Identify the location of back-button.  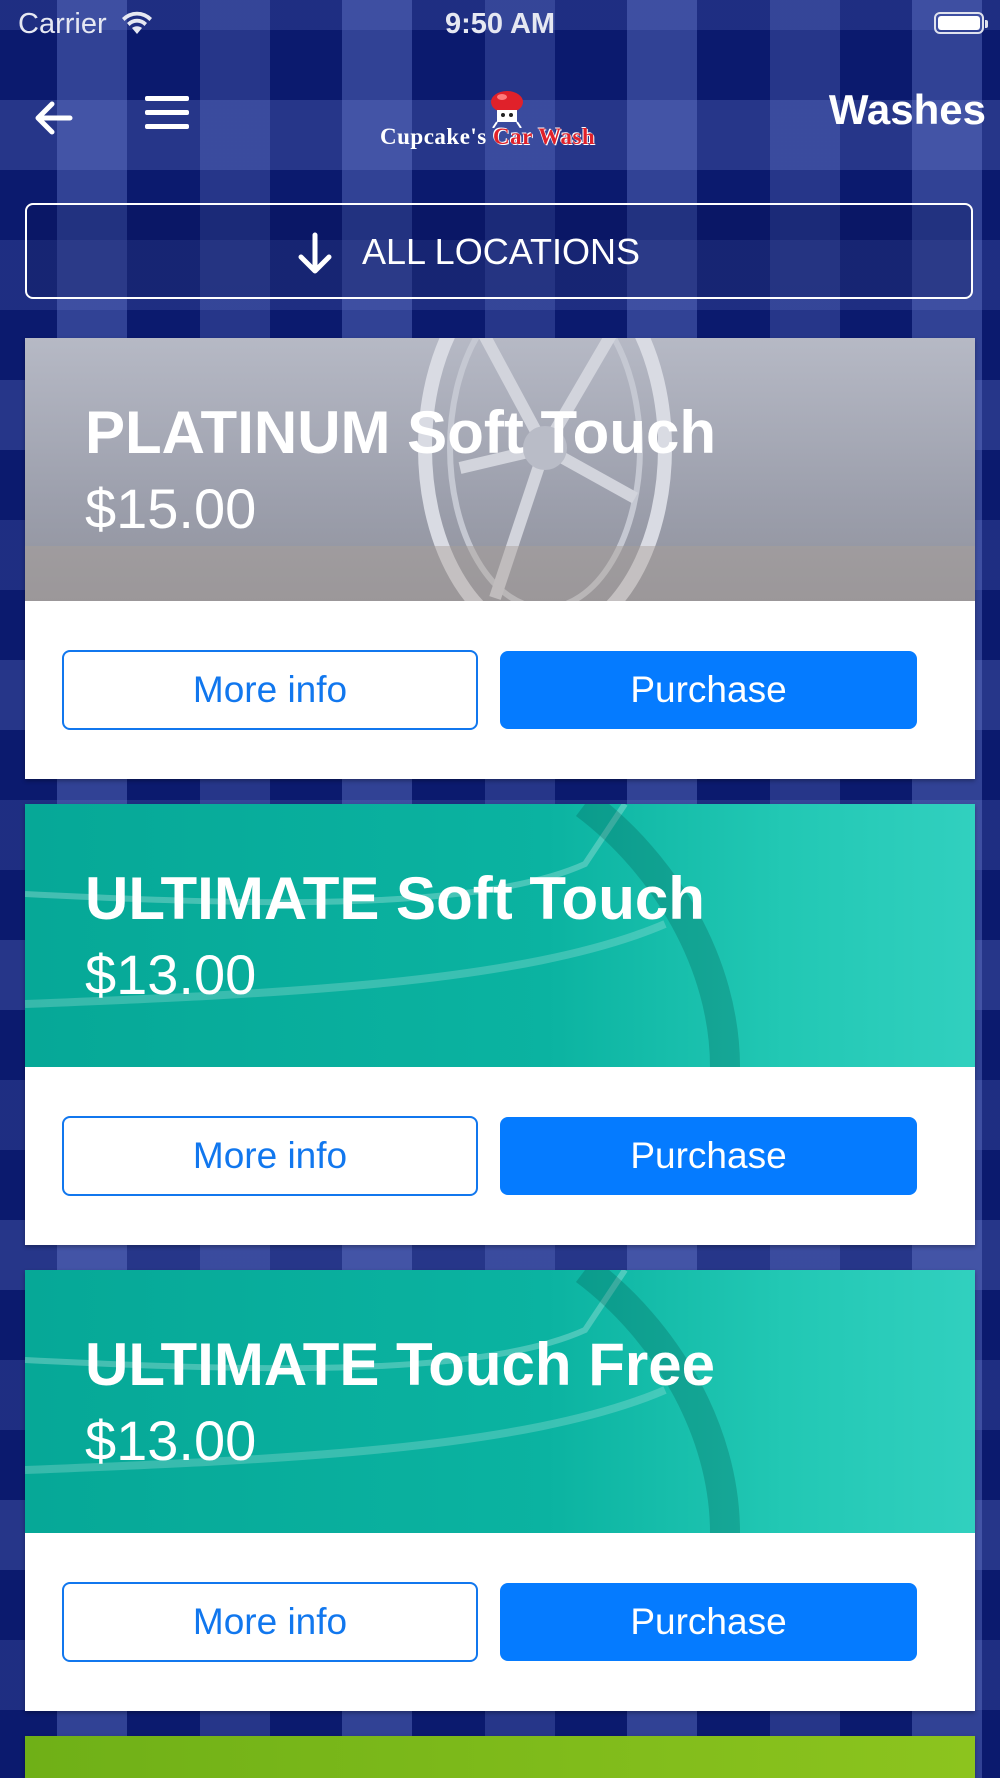
(54, 118).